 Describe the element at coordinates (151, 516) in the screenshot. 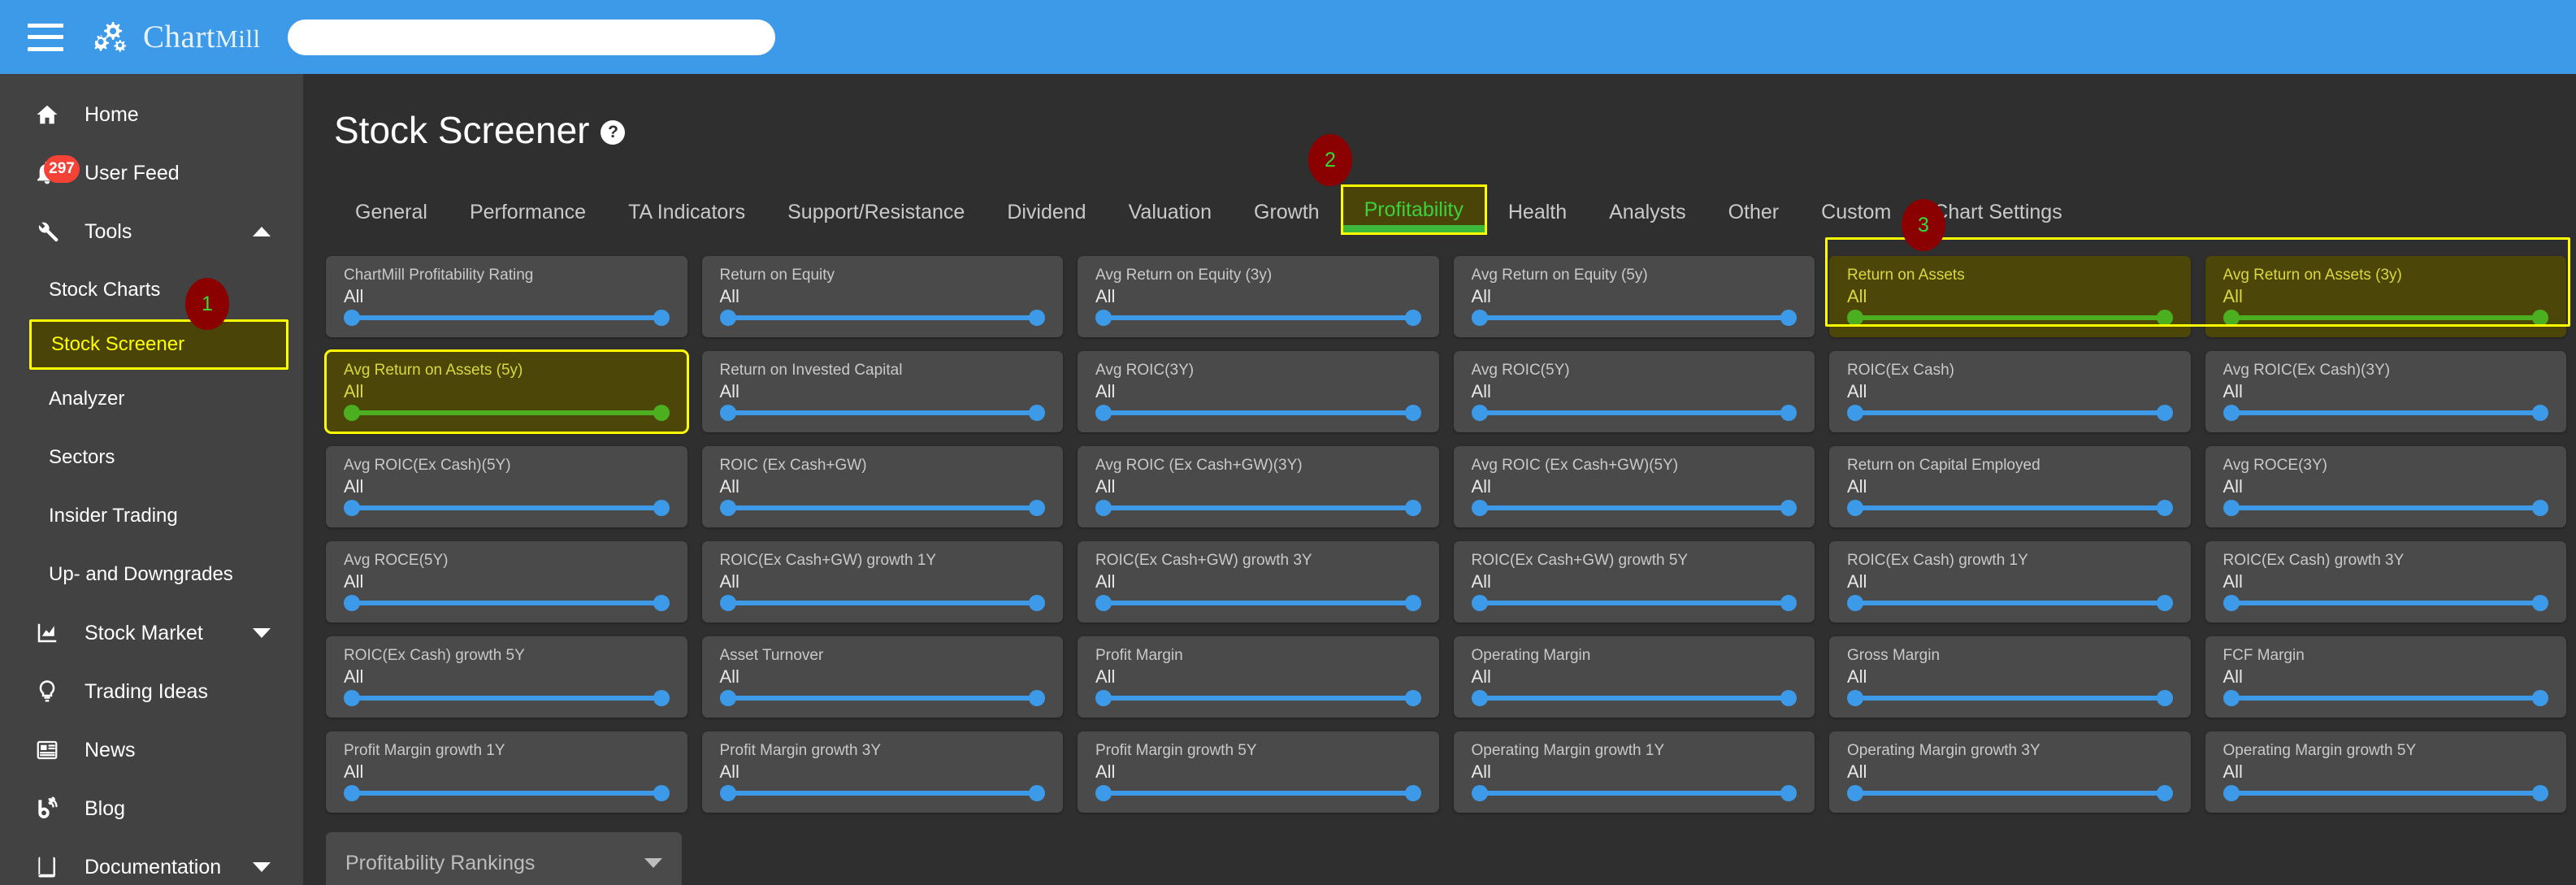

I see `sidebar-item-insider-trading: Insider Trading` at that location.